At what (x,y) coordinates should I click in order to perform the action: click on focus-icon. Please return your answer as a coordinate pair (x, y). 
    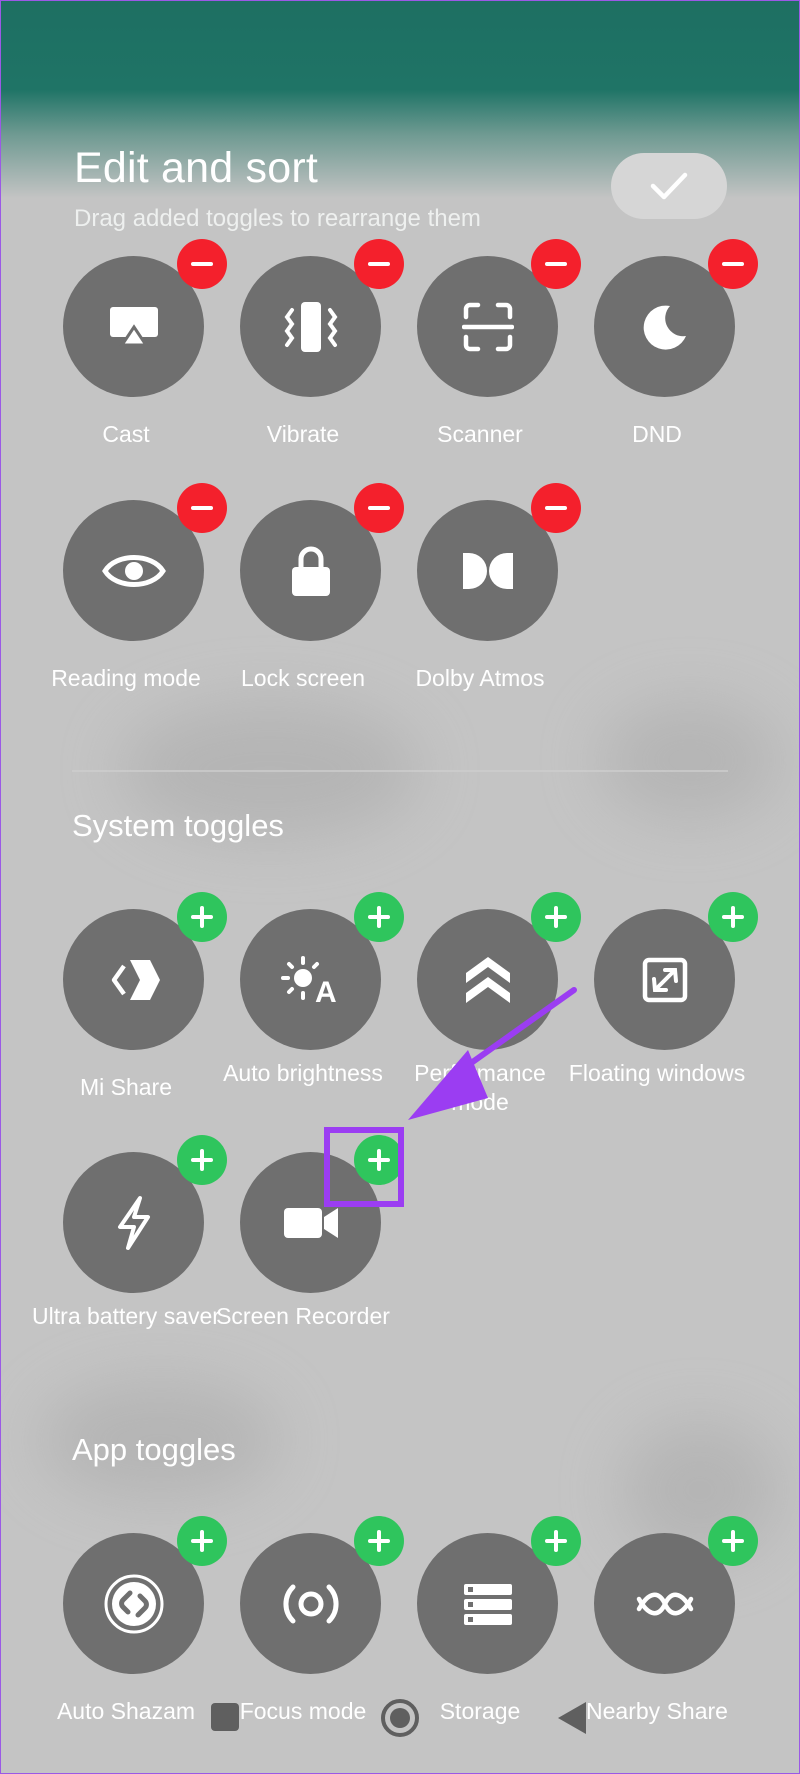
    Looking at the image, I should click on (310, 1603).